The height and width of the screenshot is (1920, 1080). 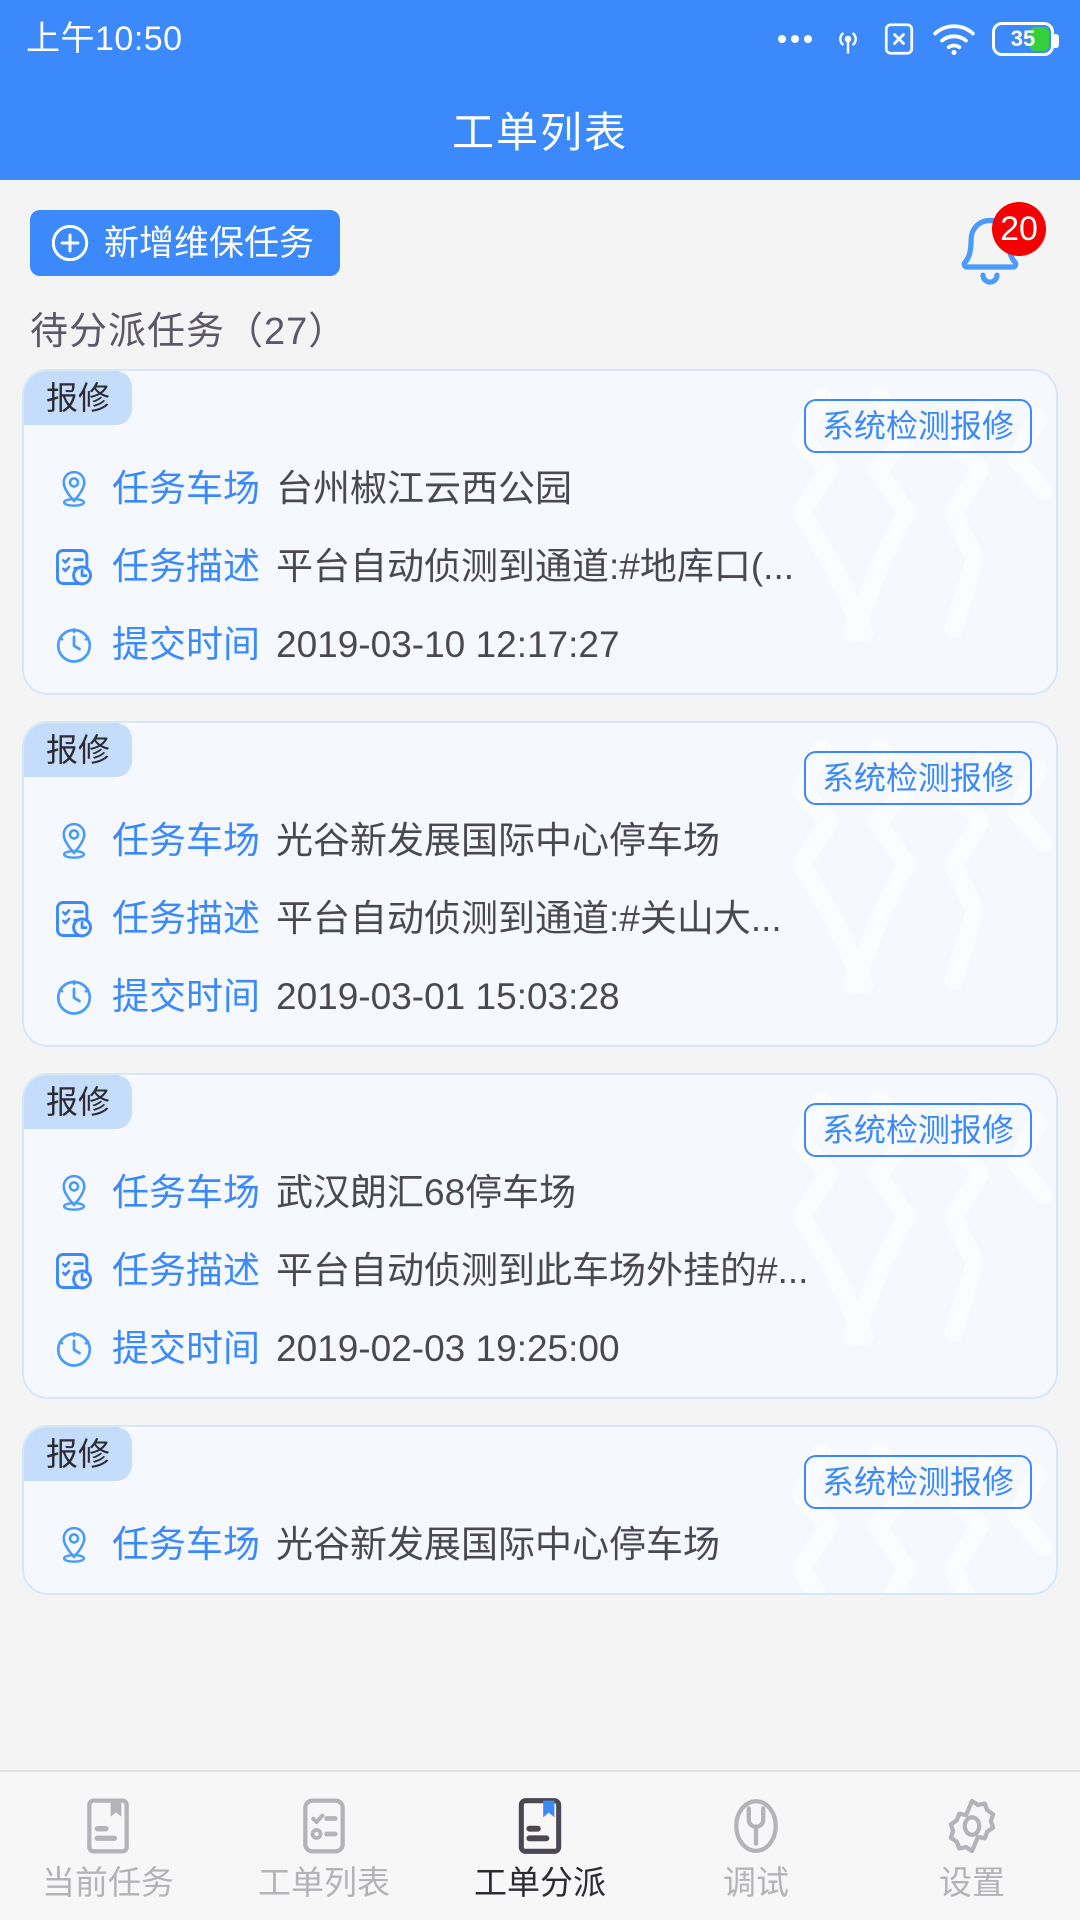 What do you see at coordinates (1019, 229) in the screenshot?
I see `notification-badge: 20` at bounding box center [1019, 229].